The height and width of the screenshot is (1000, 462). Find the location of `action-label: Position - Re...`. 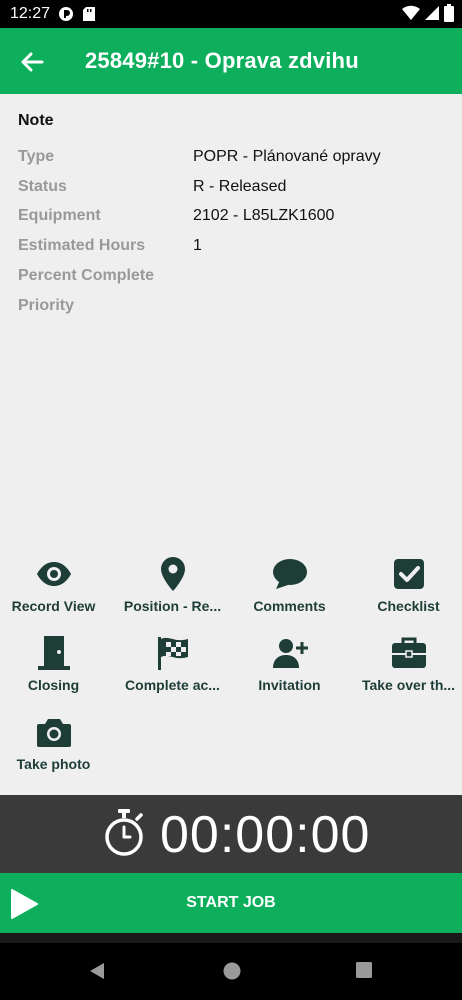

action-label: Position - Re... is located at coordinates (172, 606).